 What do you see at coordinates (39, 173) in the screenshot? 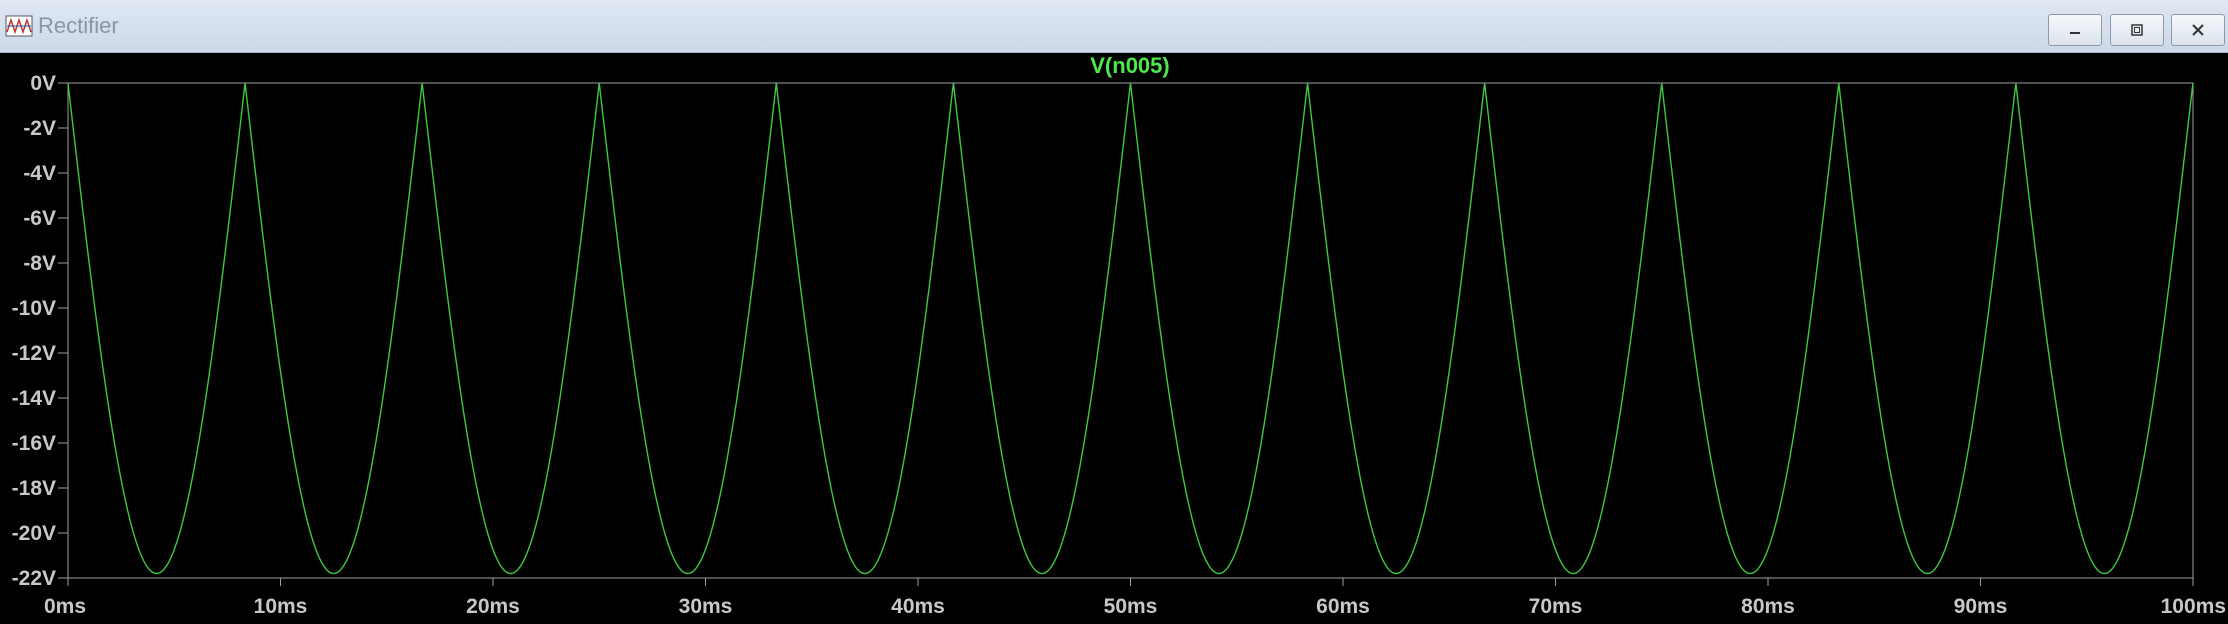
I see `y-tick-label: -4V` at bounding box center [39, 173].